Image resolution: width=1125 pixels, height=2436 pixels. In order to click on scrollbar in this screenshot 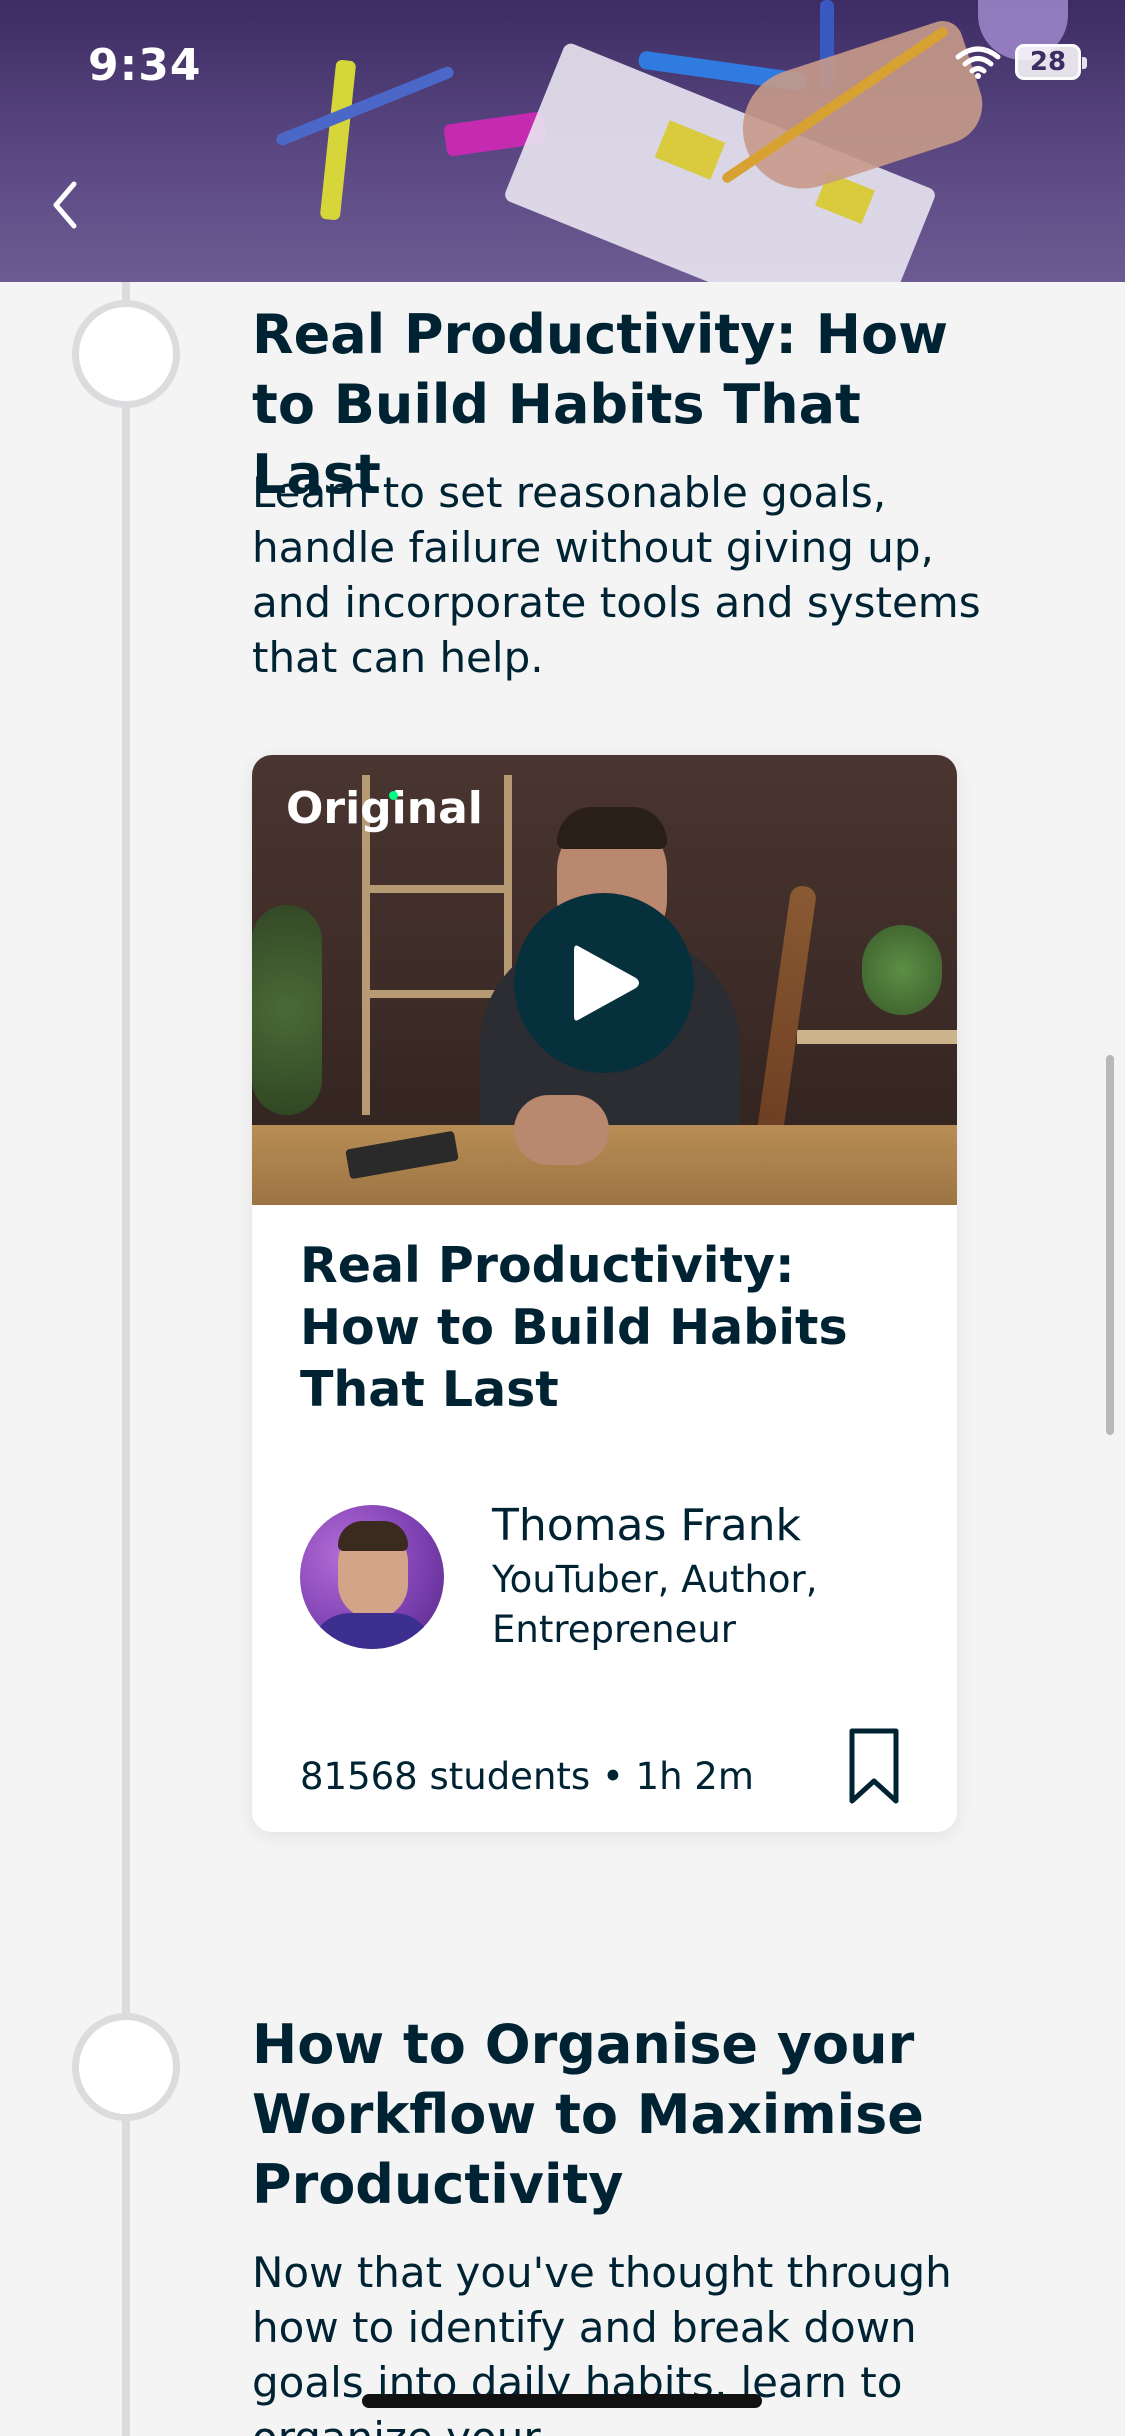, I will do `click(1110, 1245)`.